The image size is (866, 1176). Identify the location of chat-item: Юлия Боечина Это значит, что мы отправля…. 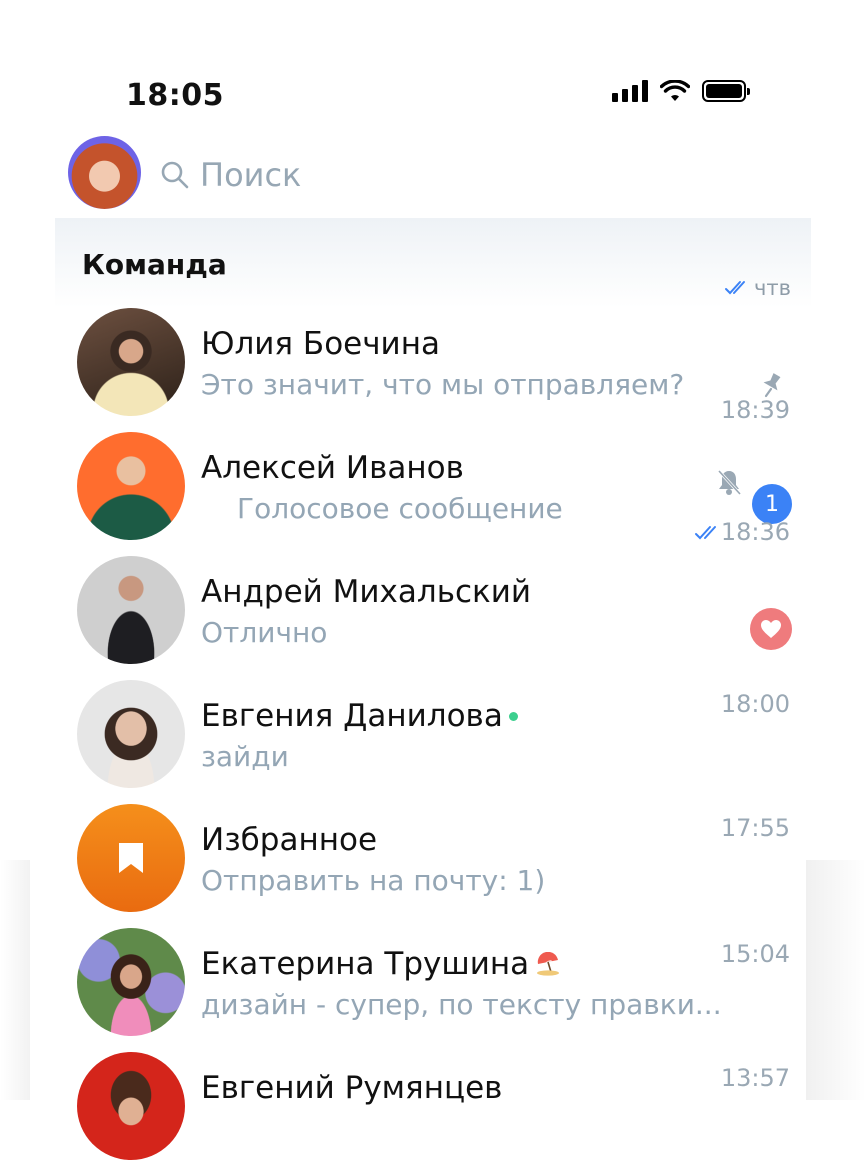
(433, 370).